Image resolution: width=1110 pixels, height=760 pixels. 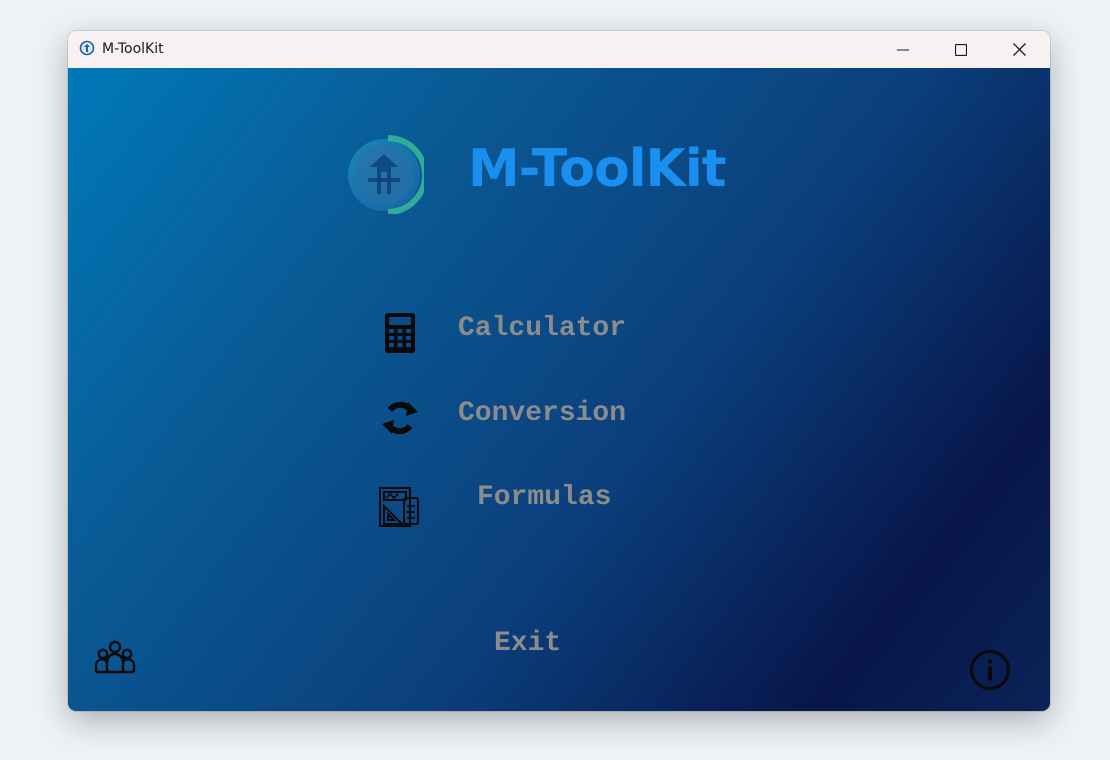 What do you see at coordinates (133, 49) in the screenshot?
I see `window-title: M-ToolKit` at bounding box center [133, 49].